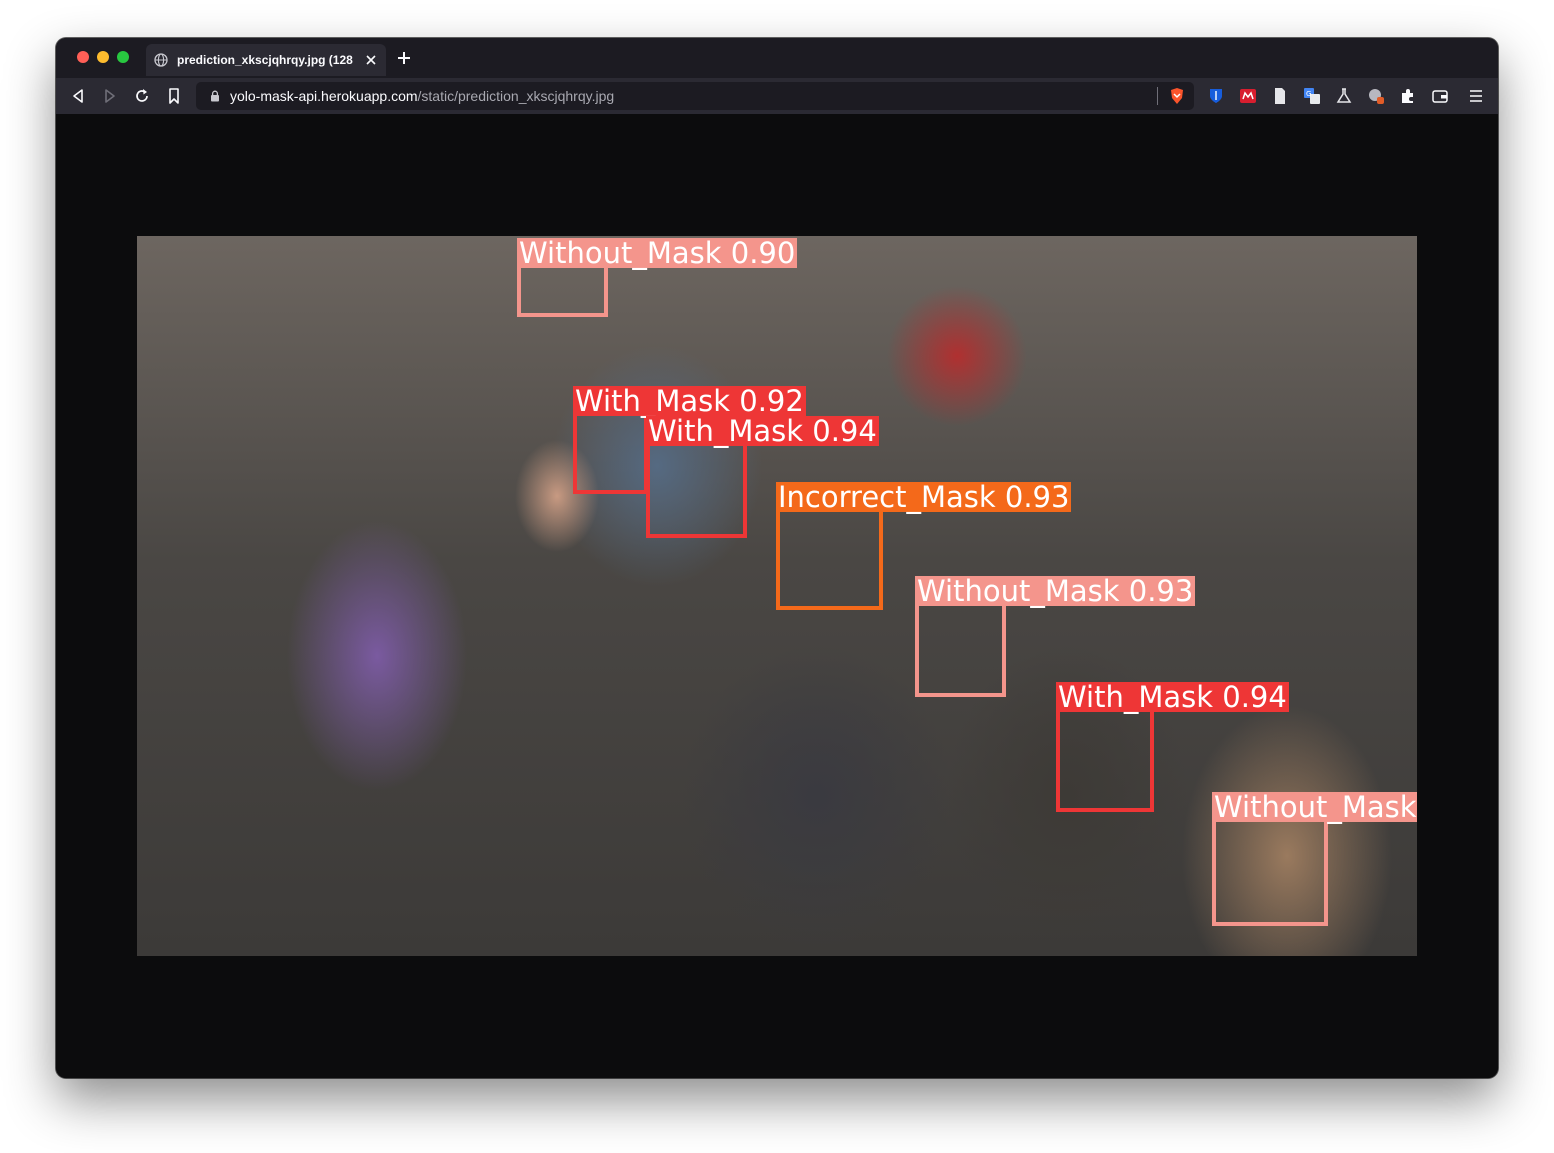 This screenshot has width=1554, height=1153. What do you see at coordinates (1314, 807) in the screenshot?
I see `detection-label: Without_Mask` at bounding box center [1314, 807].